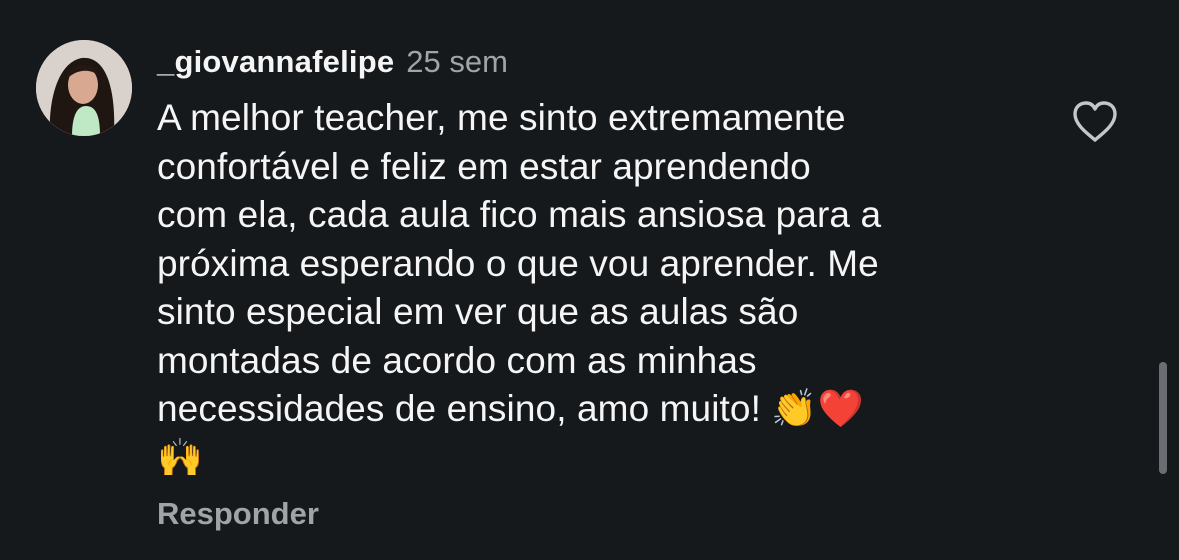  I want to click on timestamp: 25 sem, so click(457, 61).